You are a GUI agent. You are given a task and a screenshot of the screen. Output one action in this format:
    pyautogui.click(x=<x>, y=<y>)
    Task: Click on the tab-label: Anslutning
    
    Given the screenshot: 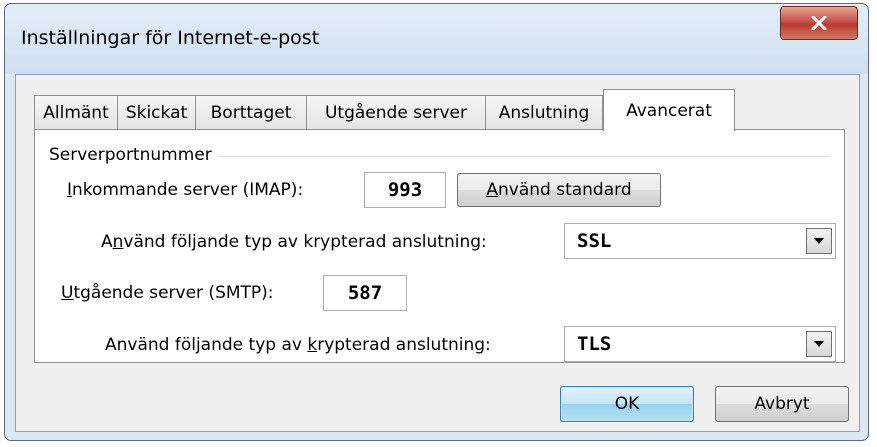 What is the action you would take?
    pyautogui.click(x=544, y=112)
    